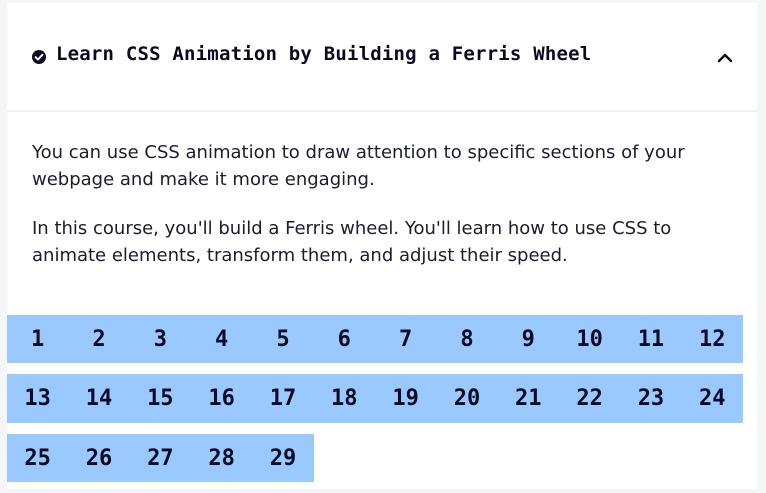 This screenshot has width=766, height=493. I want to click on step-link: 3, so click(160, 339).